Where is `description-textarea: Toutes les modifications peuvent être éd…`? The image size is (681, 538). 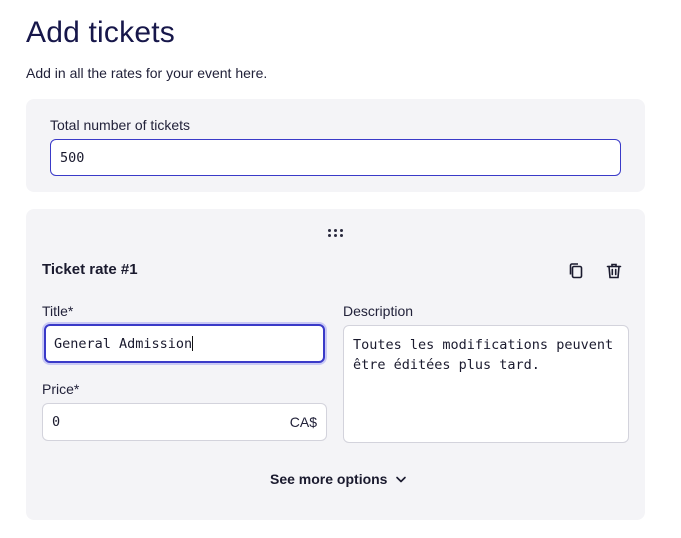 description-textarea: Toutes les modifications peuvent être éd… is located at coordinates (486, 384).